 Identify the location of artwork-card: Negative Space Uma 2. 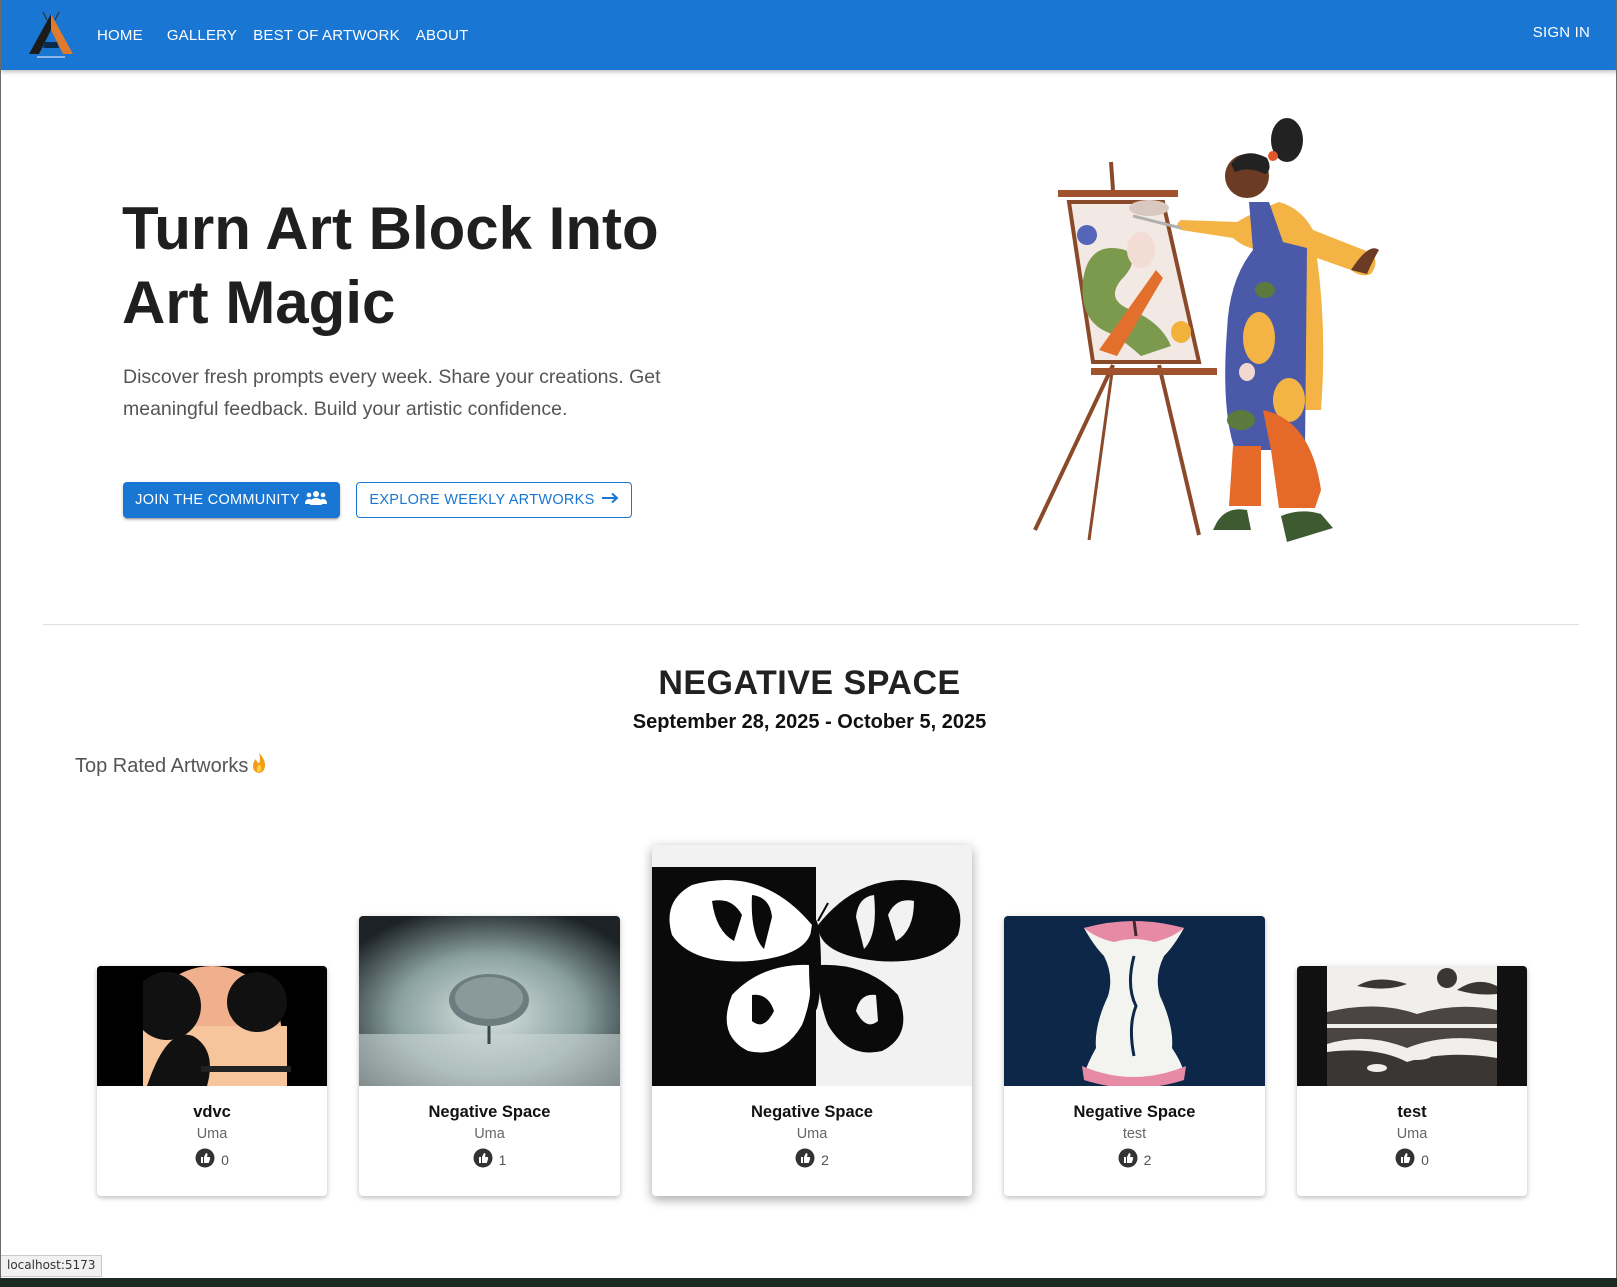
(812, 1020).